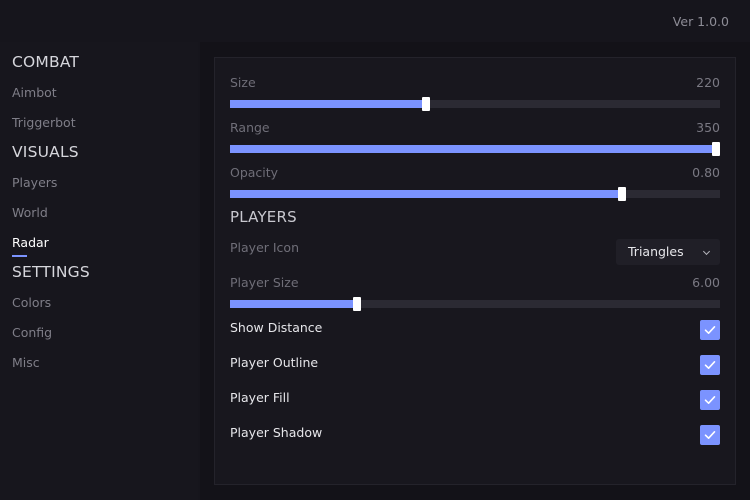 The width and height of the screenshot is (750, 500). What do you see at coordinates (46, 62) in the screenshot?
I see `sidebar-section-combat: COMBAT` at bounding box center [46, 62].